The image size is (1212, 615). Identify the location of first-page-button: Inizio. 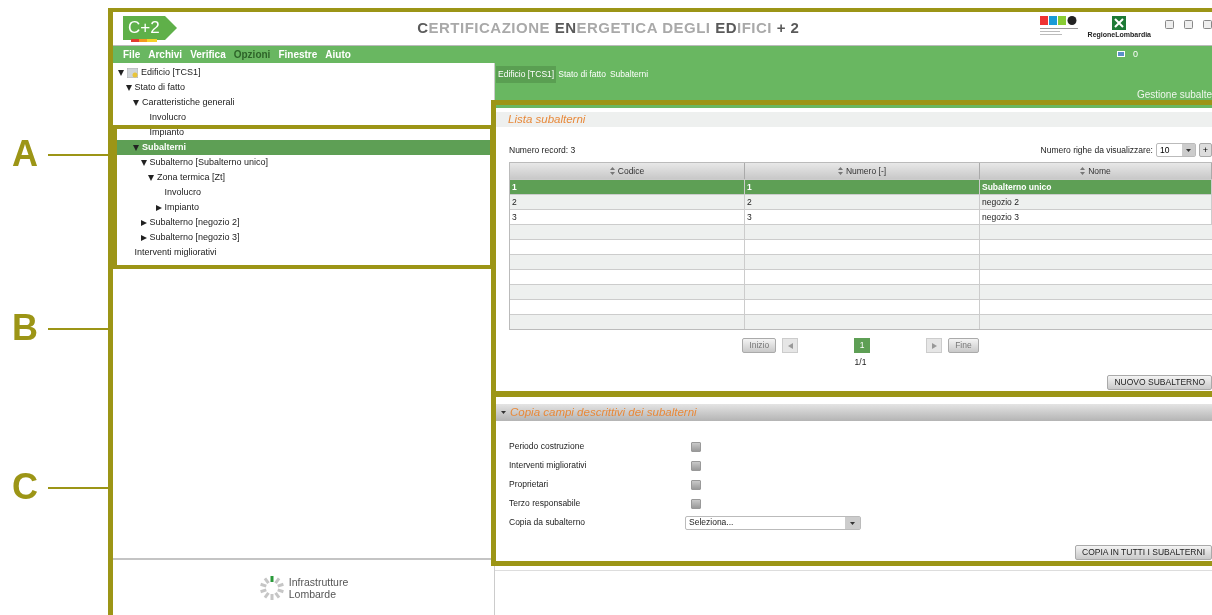
(759, 345).